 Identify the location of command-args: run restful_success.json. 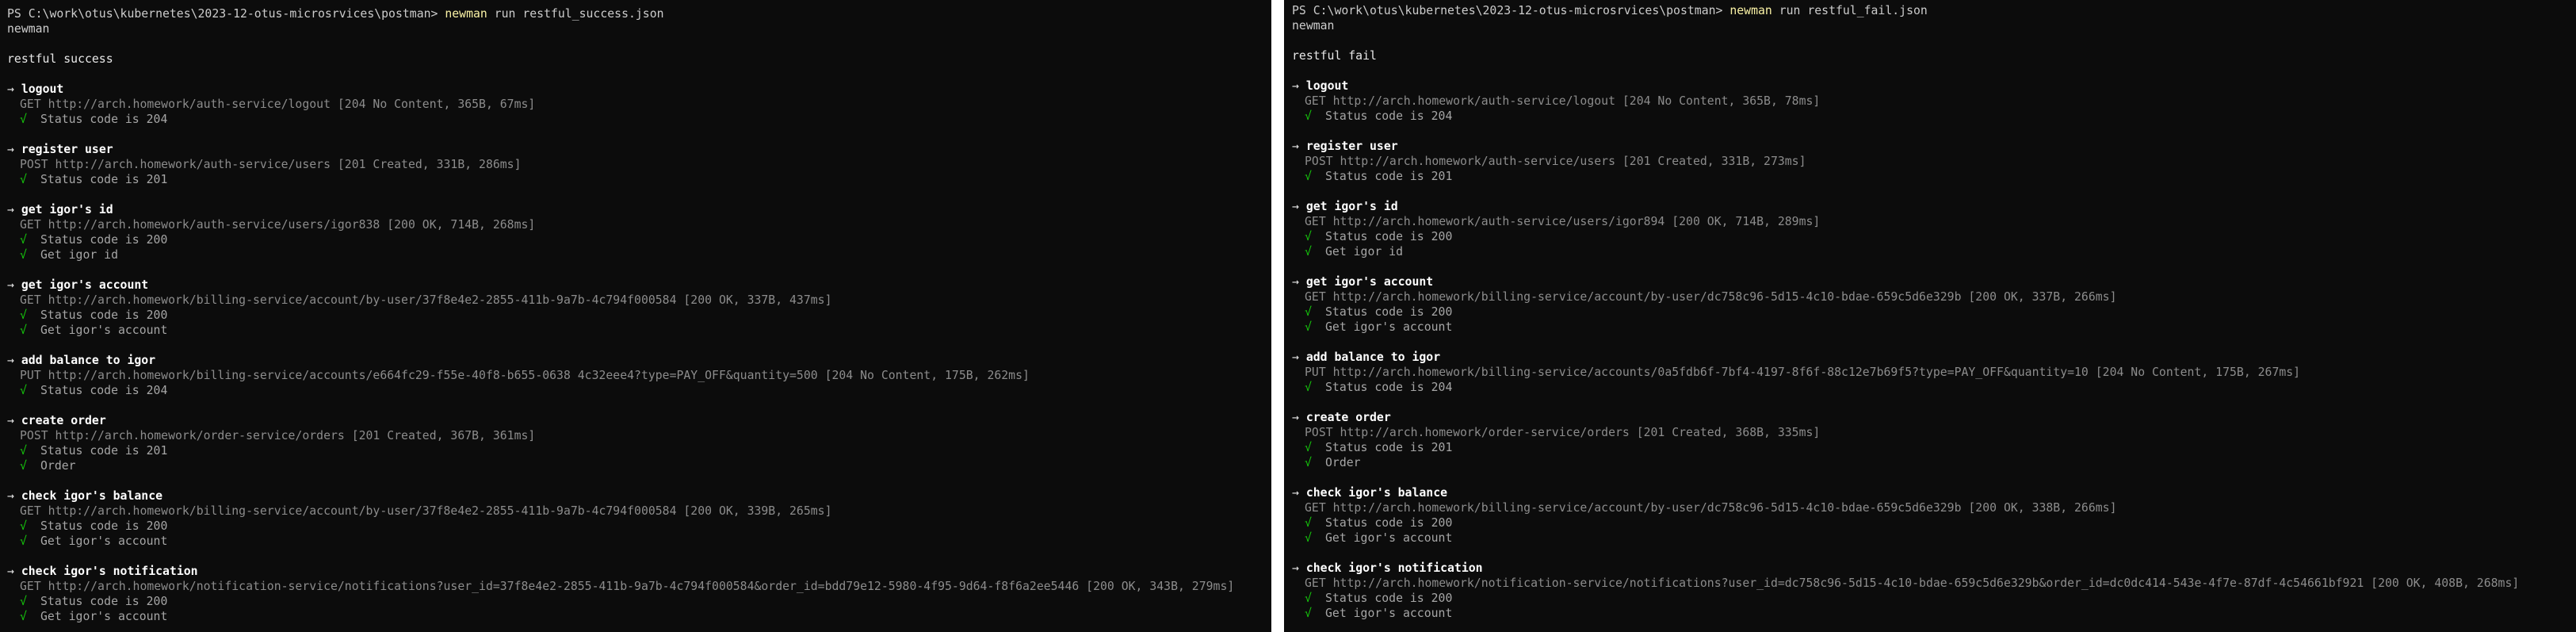
(579, 14).